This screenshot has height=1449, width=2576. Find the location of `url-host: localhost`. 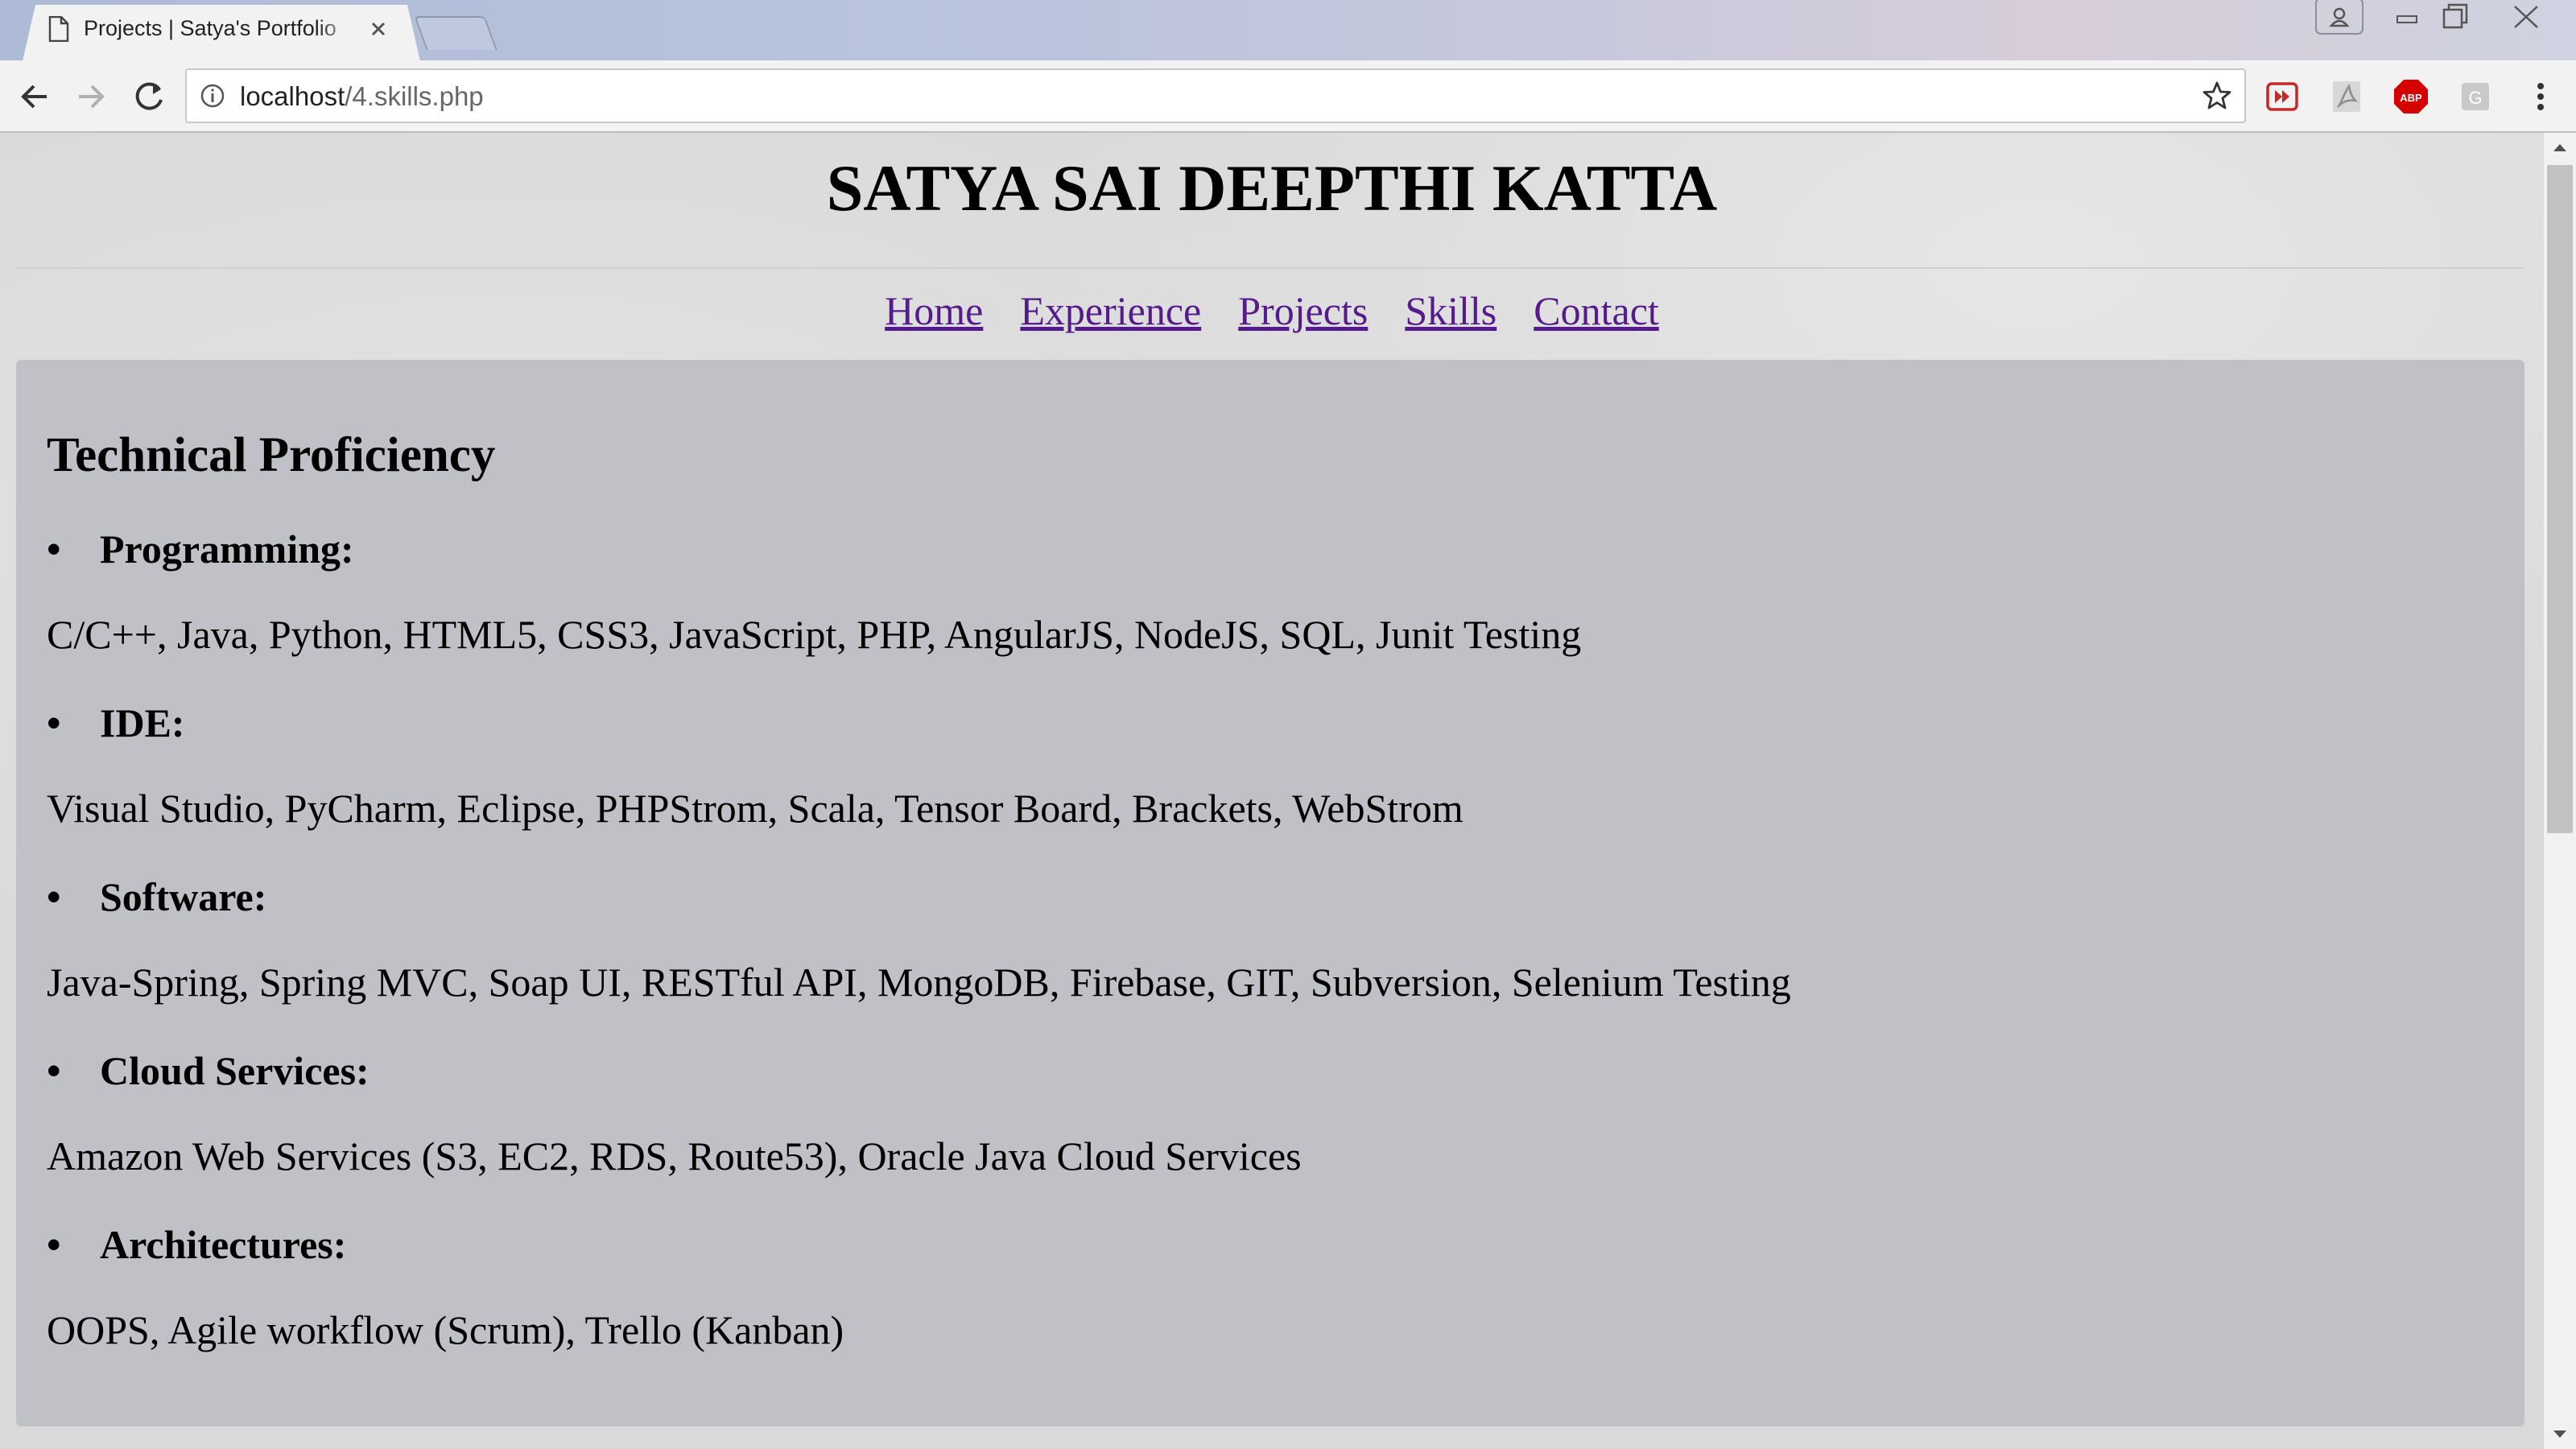

url-host: localhost is located at coordinates (292, 96).